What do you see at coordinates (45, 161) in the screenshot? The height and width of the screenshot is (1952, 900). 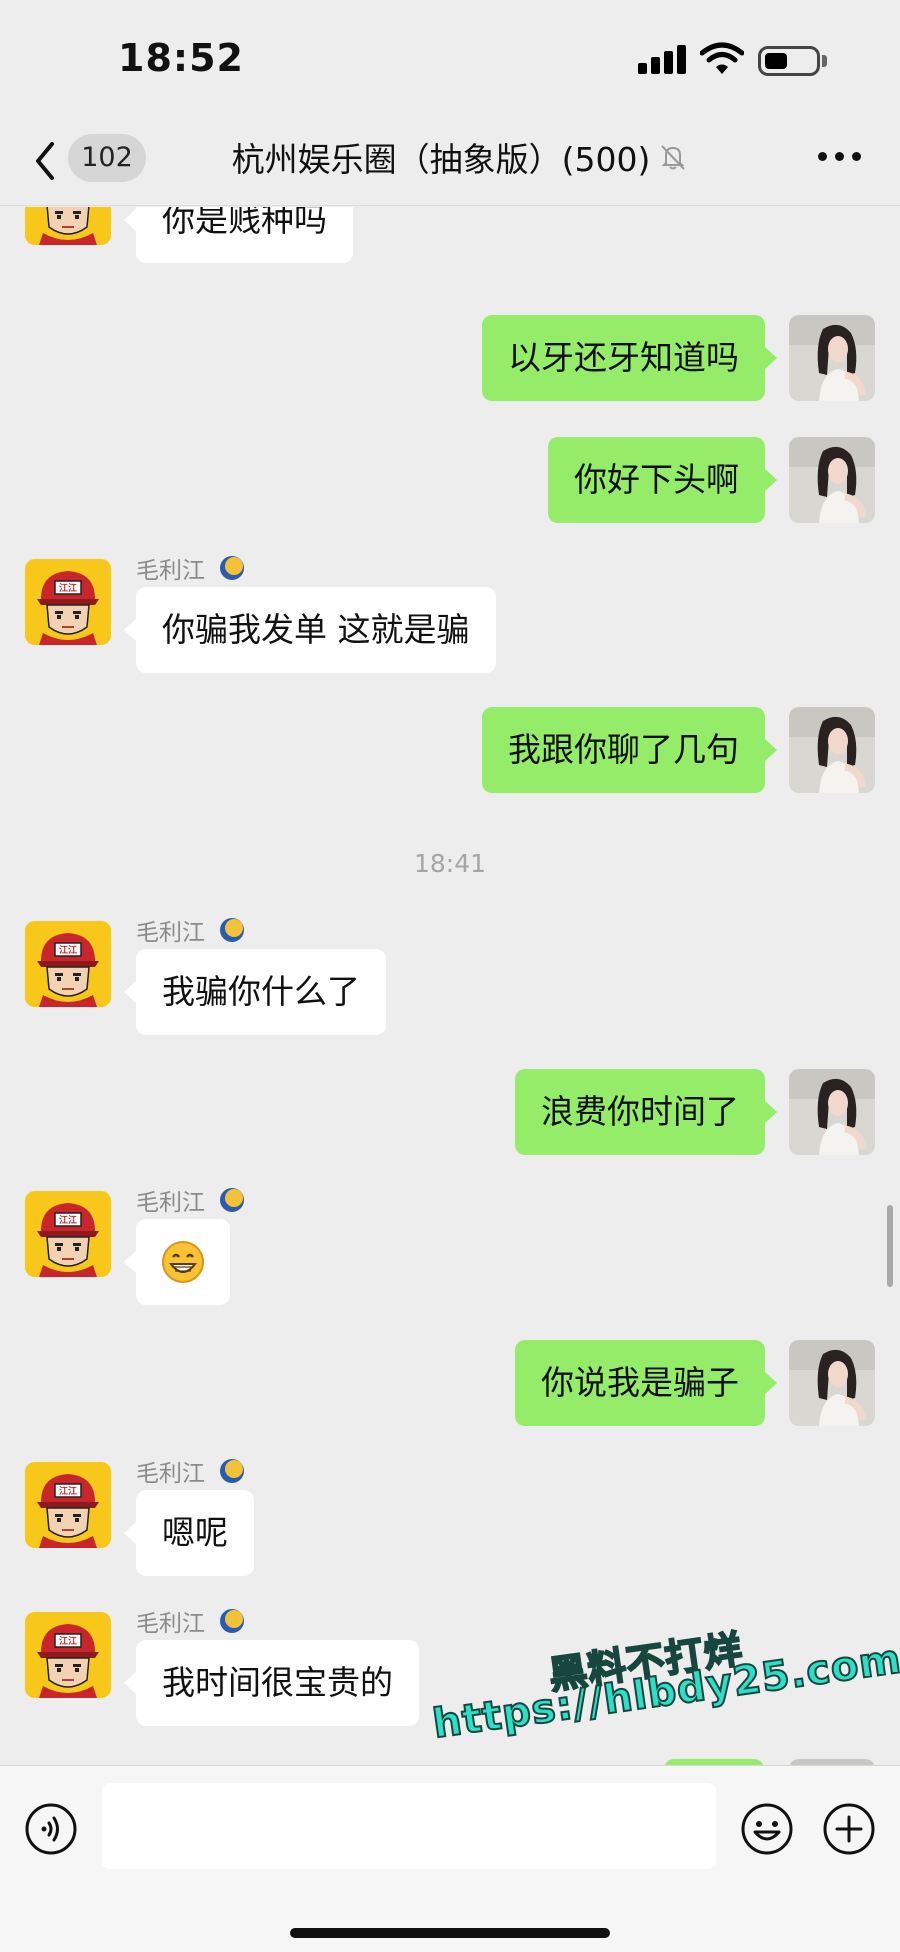 I see `chevron-left-icon` at bounding box center [45, 161].